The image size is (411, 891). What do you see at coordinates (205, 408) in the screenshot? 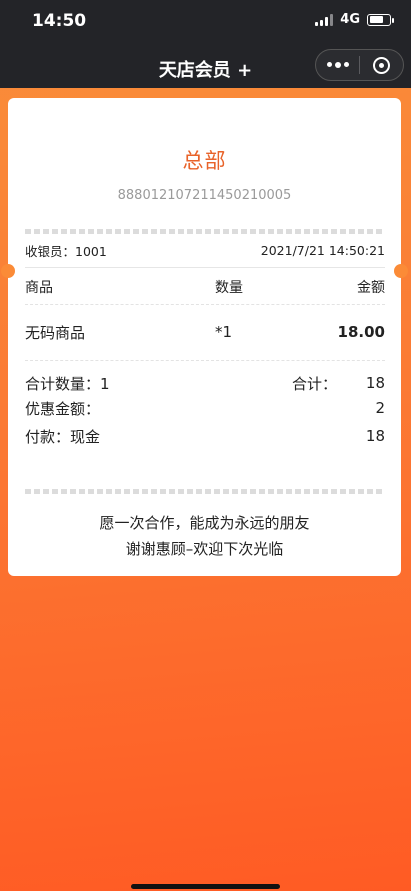
I see `discount-row: 优惠金额： 2` at bounding box center [205, 408].